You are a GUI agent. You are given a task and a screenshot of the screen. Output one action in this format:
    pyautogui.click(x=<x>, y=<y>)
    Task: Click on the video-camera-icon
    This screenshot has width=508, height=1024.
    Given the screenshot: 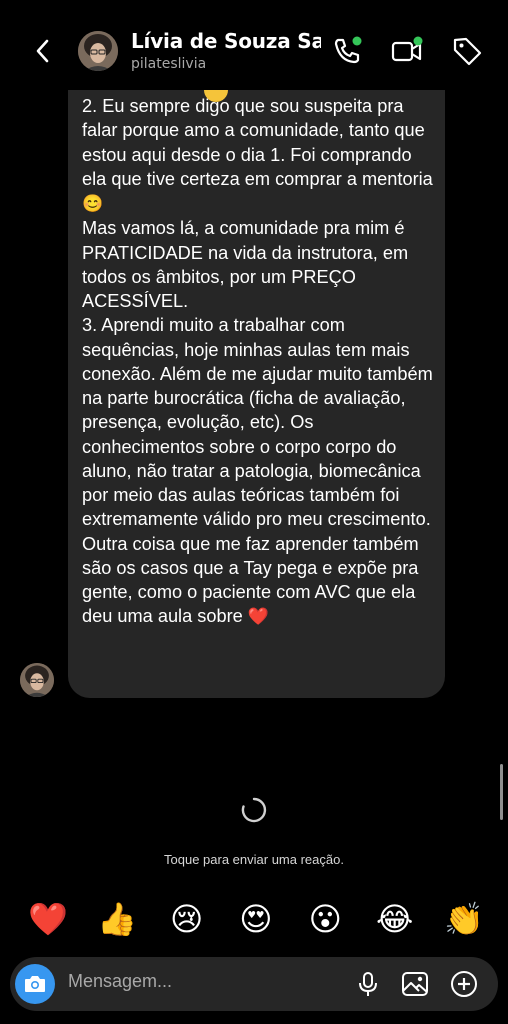 What is the action you would take?
    pyautogui.click(x=407, y=49)
    